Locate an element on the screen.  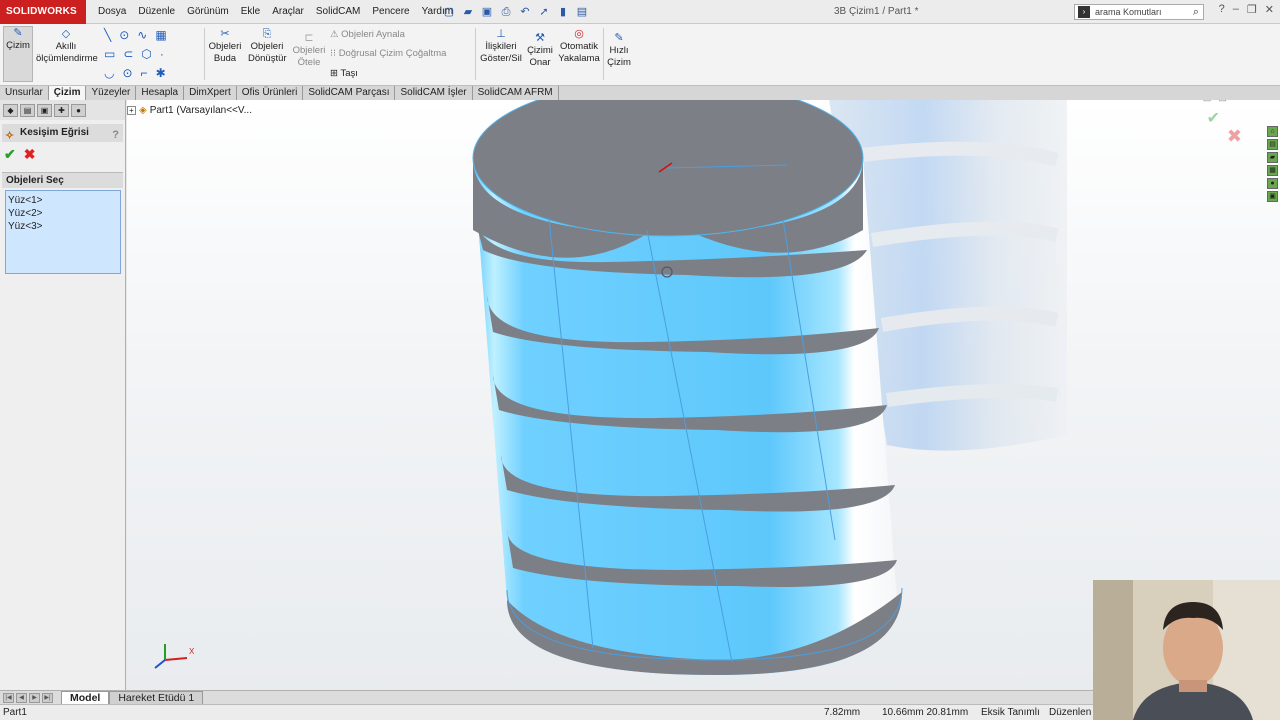
tab-solidcam-parcasi: SolidCAM Parçası is located at coordinates (349, 93).